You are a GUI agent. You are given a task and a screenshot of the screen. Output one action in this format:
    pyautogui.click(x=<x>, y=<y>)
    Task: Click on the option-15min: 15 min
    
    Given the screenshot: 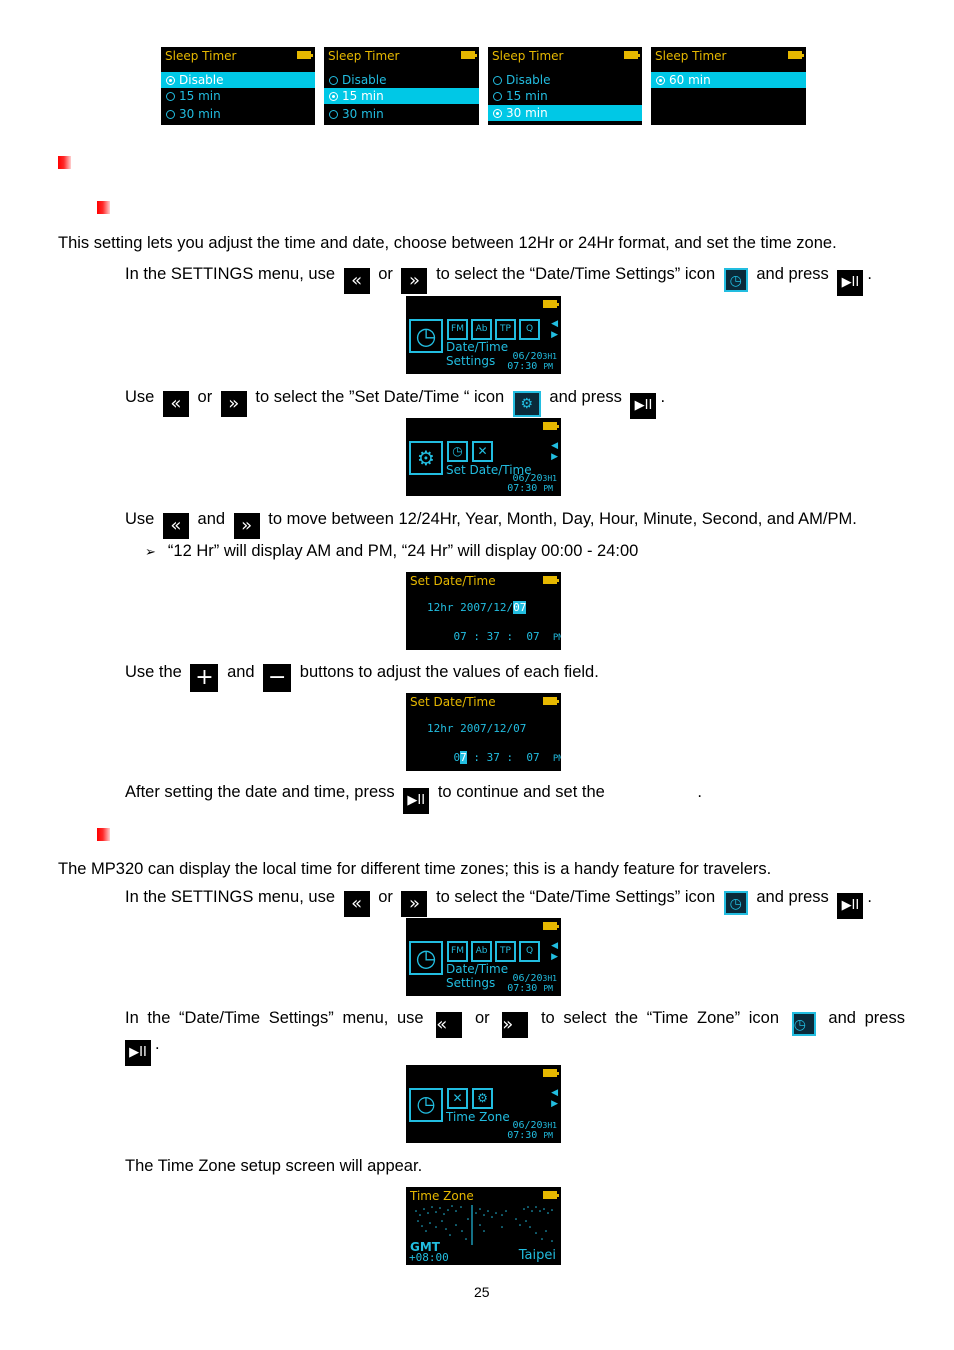 What is the action you would take?
    pyautogui.click(x=565, y=96)
    